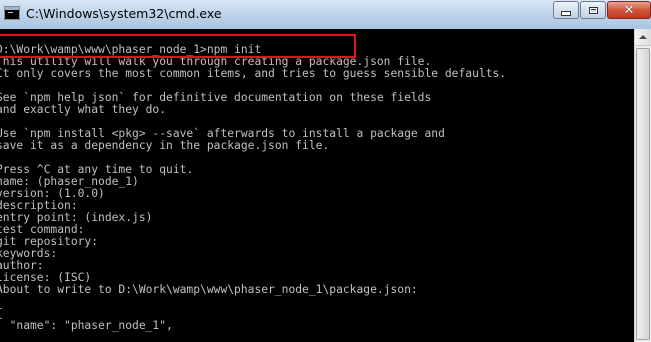  What do you see at coordinates (178, 46) in the screenshot?
I see `command-highlight-box` at bounding box center [178, 46].